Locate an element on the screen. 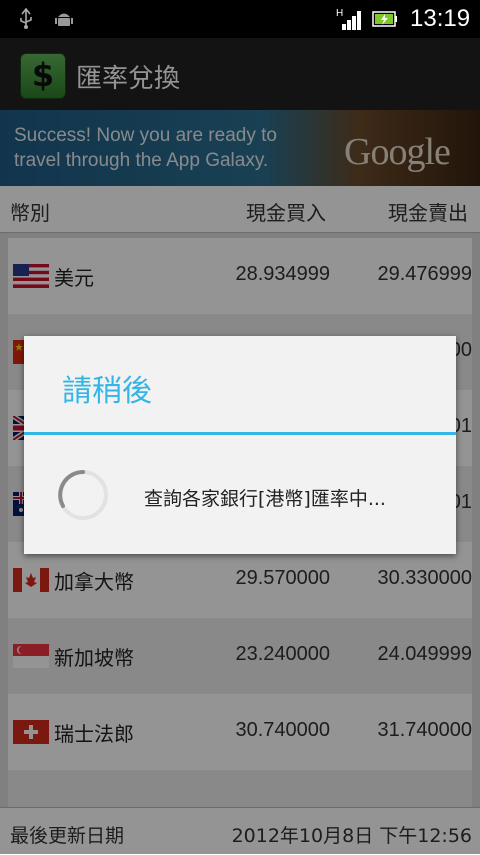 This screenshot has width=480, height=855. battery-icon is located at coordinates (384, 19).